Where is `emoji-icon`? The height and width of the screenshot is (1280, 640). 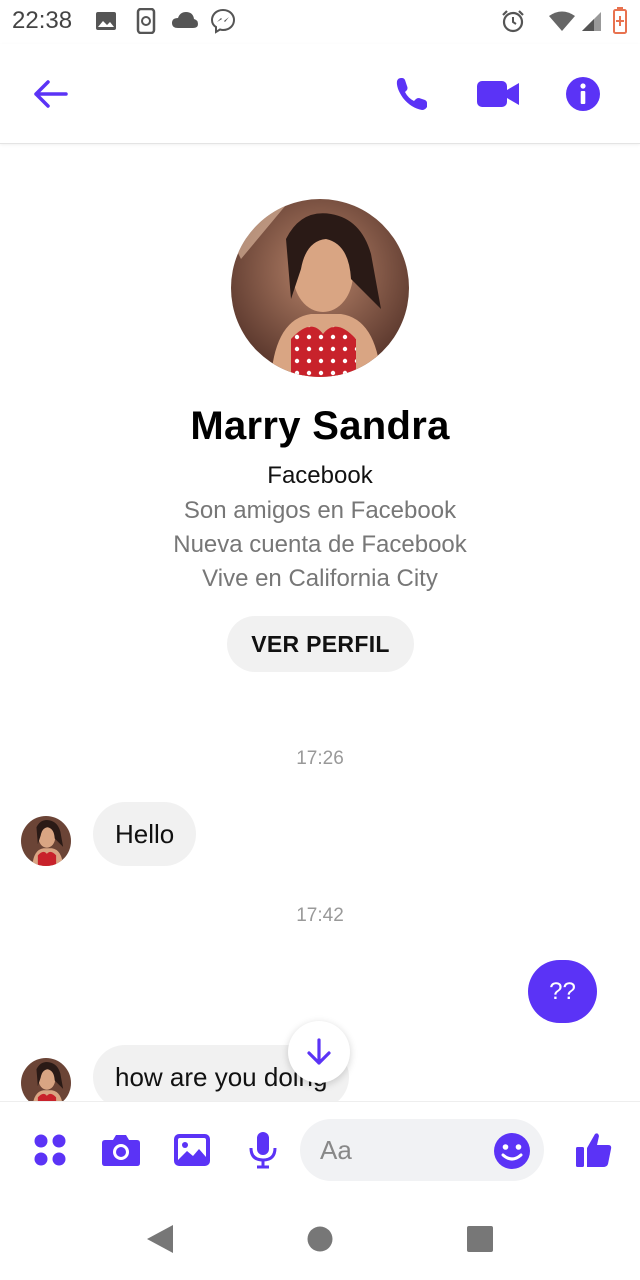
emoji-icon is located at coordinates (512, 1151).